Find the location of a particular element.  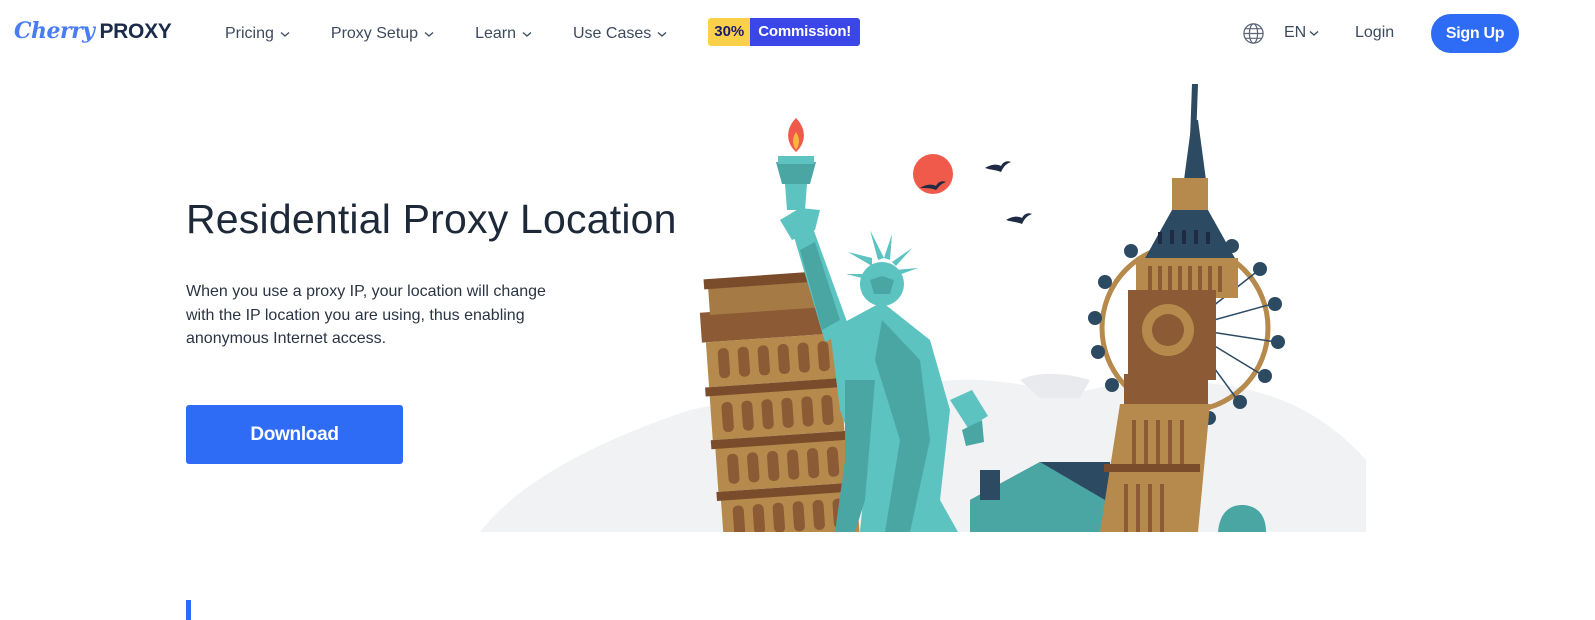

nav-use-cases: Use Cases is located at coordinates (620, 34).